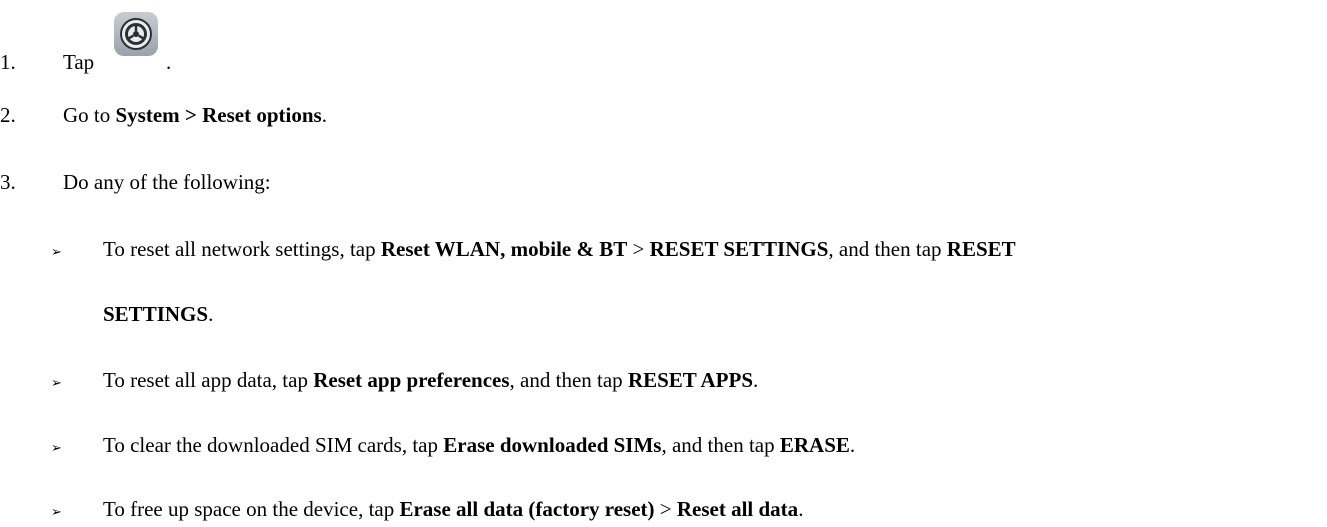 The width and height of the screenshot is (1327, 527). Describe the element at coordinates (158, 314) in the screenshot. I see `bullet-text: SETTINGS.` at that location.